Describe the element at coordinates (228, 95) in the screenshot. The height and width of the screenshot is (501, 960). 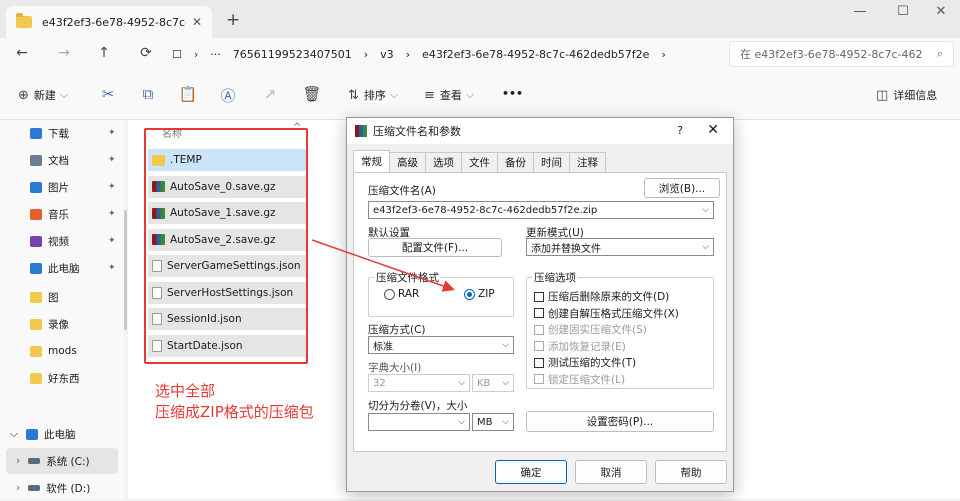
I see `rename-icon: Ⓐ` at that location.